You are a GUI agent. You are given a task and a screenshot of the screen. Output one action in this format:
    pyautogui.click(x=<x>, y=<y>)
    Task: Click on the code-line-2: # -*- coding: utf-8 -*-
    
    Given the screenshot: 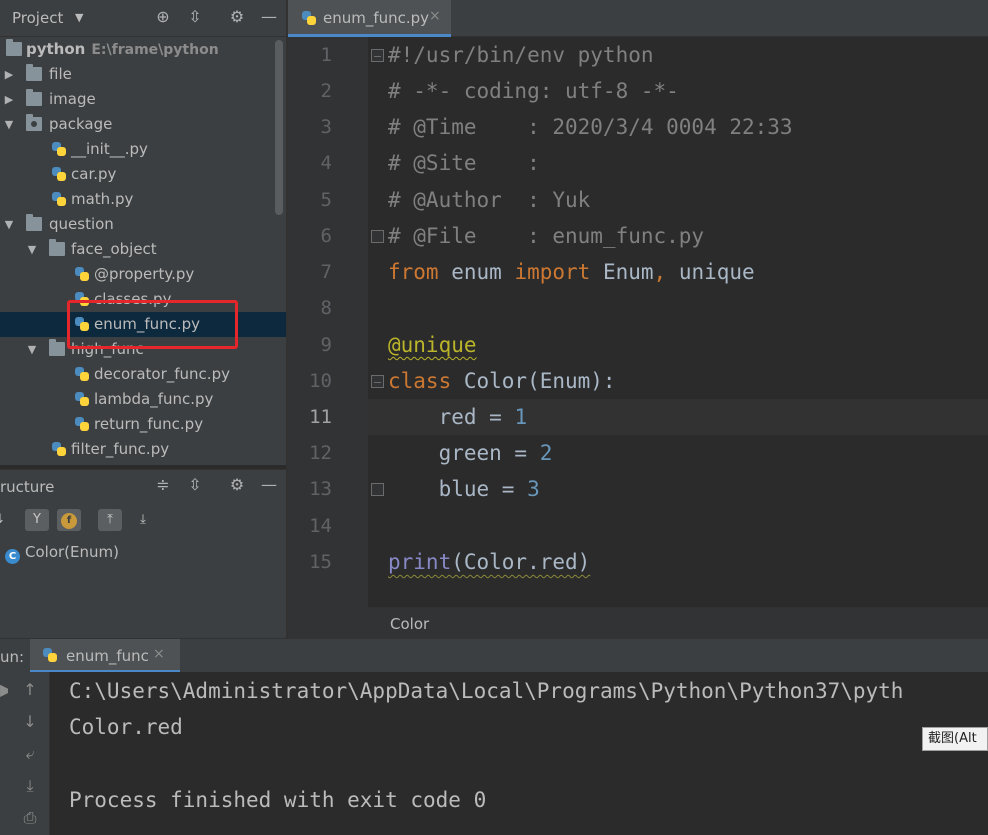 What is the action you would take?
    pyautogui.click(x=533, y=91)
    